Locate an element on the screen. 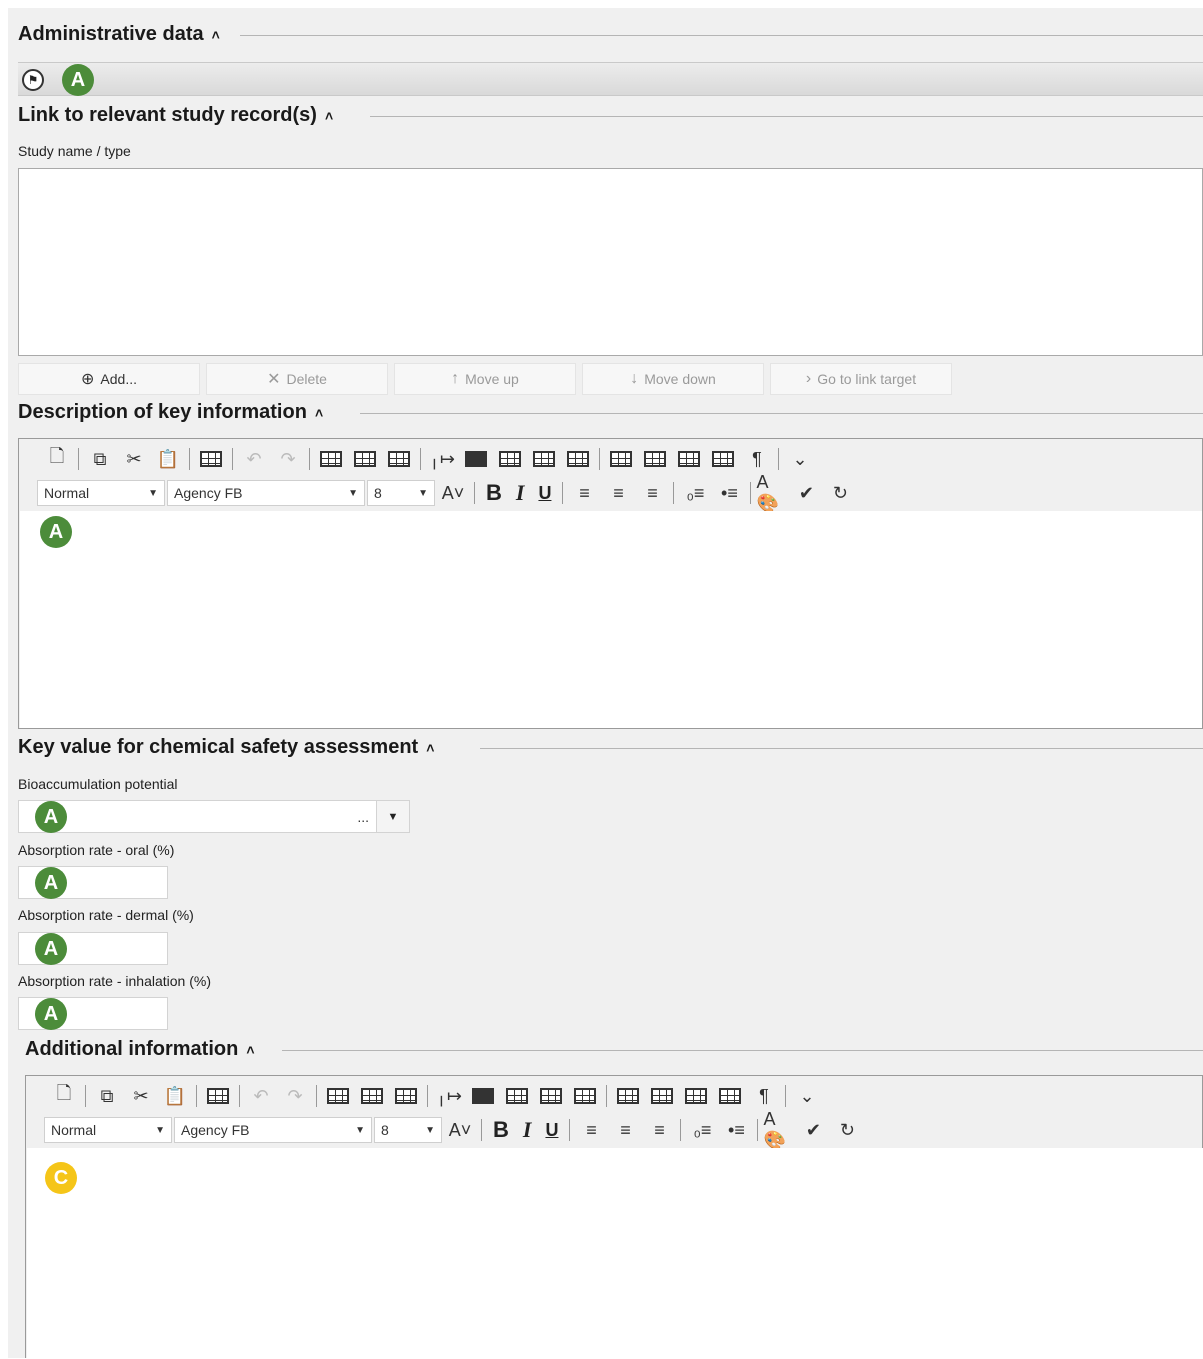 The image size is (1203, 1359). chevron-down-icon: ▼ is located at coordinates (392, 816).